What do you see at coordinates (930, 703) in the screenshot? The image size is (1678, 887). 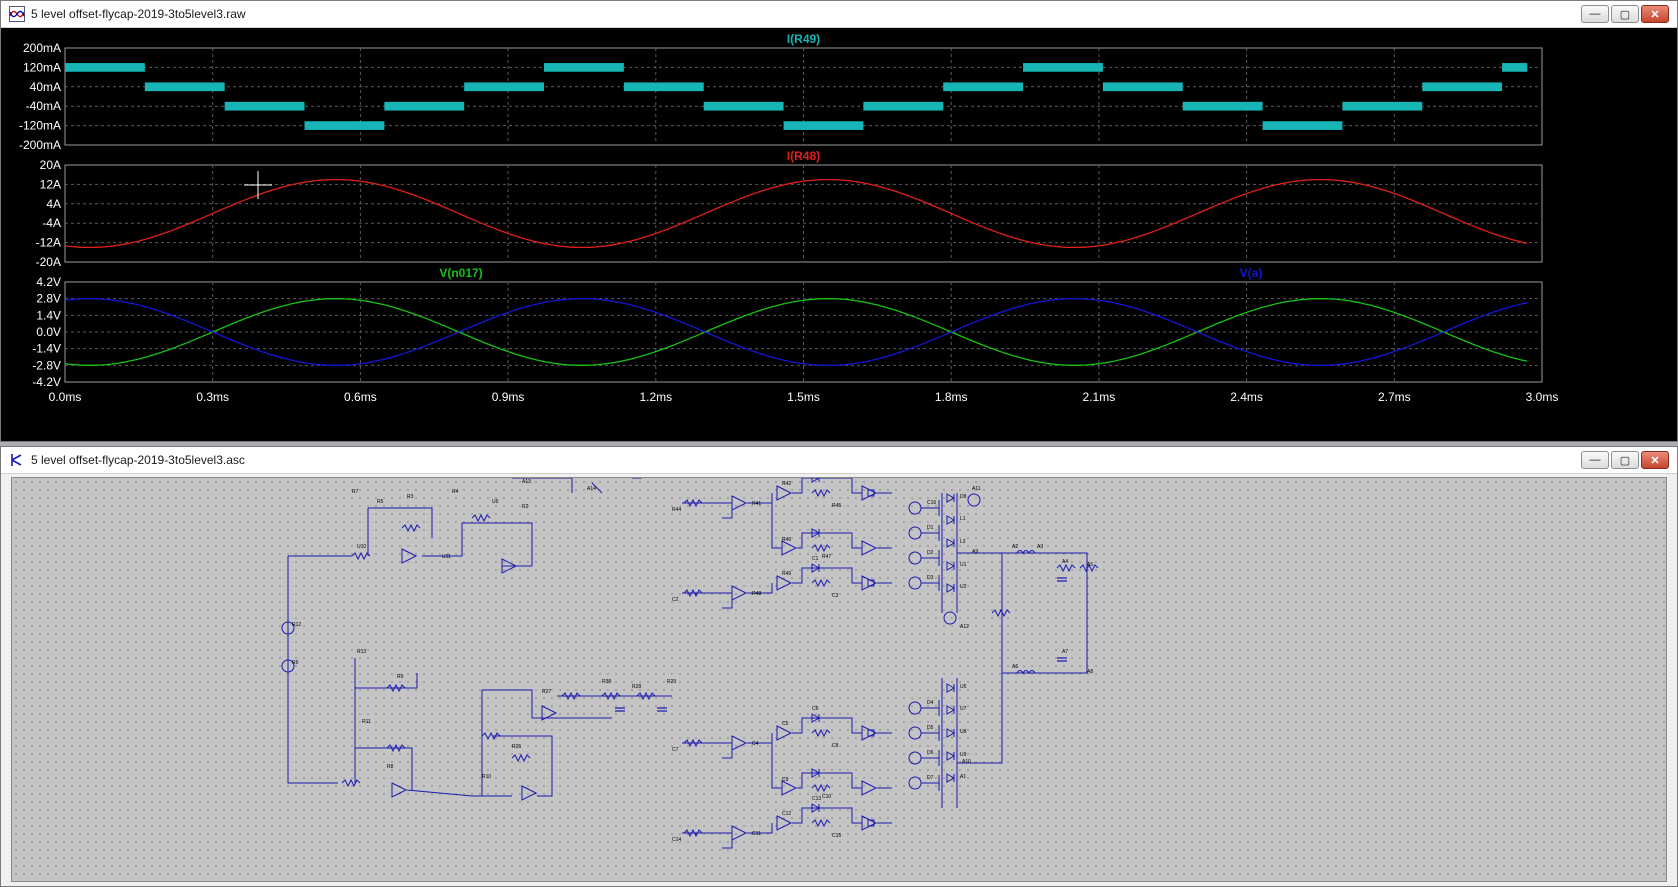 I see `component-label: D4` at bounding box center [930, 703].